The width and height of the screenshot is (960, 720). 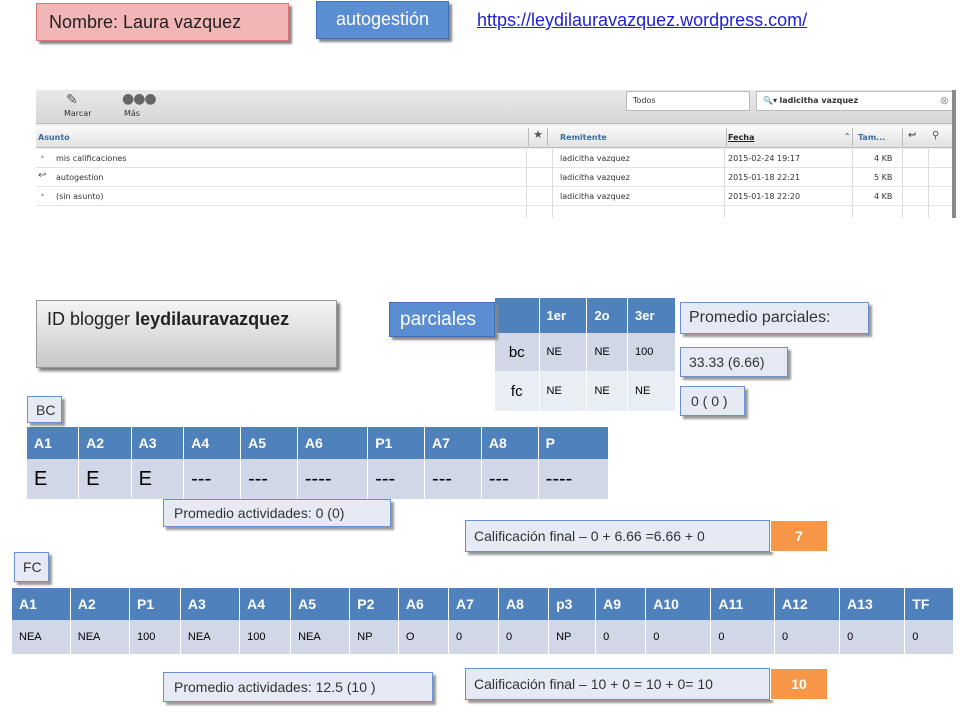 I want to click on search-input: 🔍▾ ladicitha vazquez ⊗, so click(x=855, y=101).